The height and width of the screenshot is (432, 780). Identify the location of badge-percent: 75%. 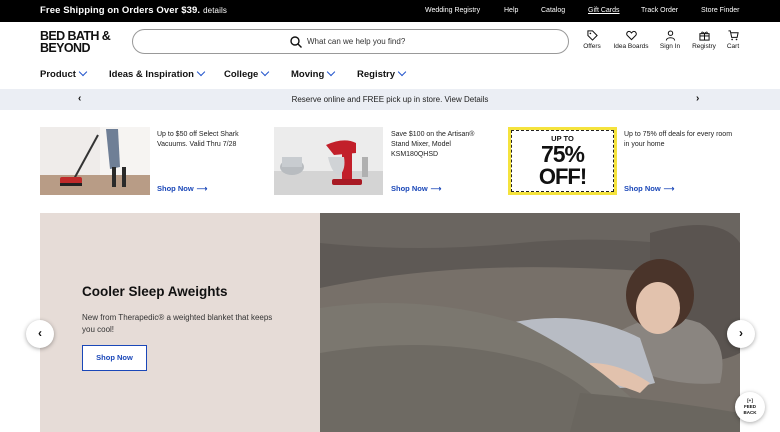
(562, 154).